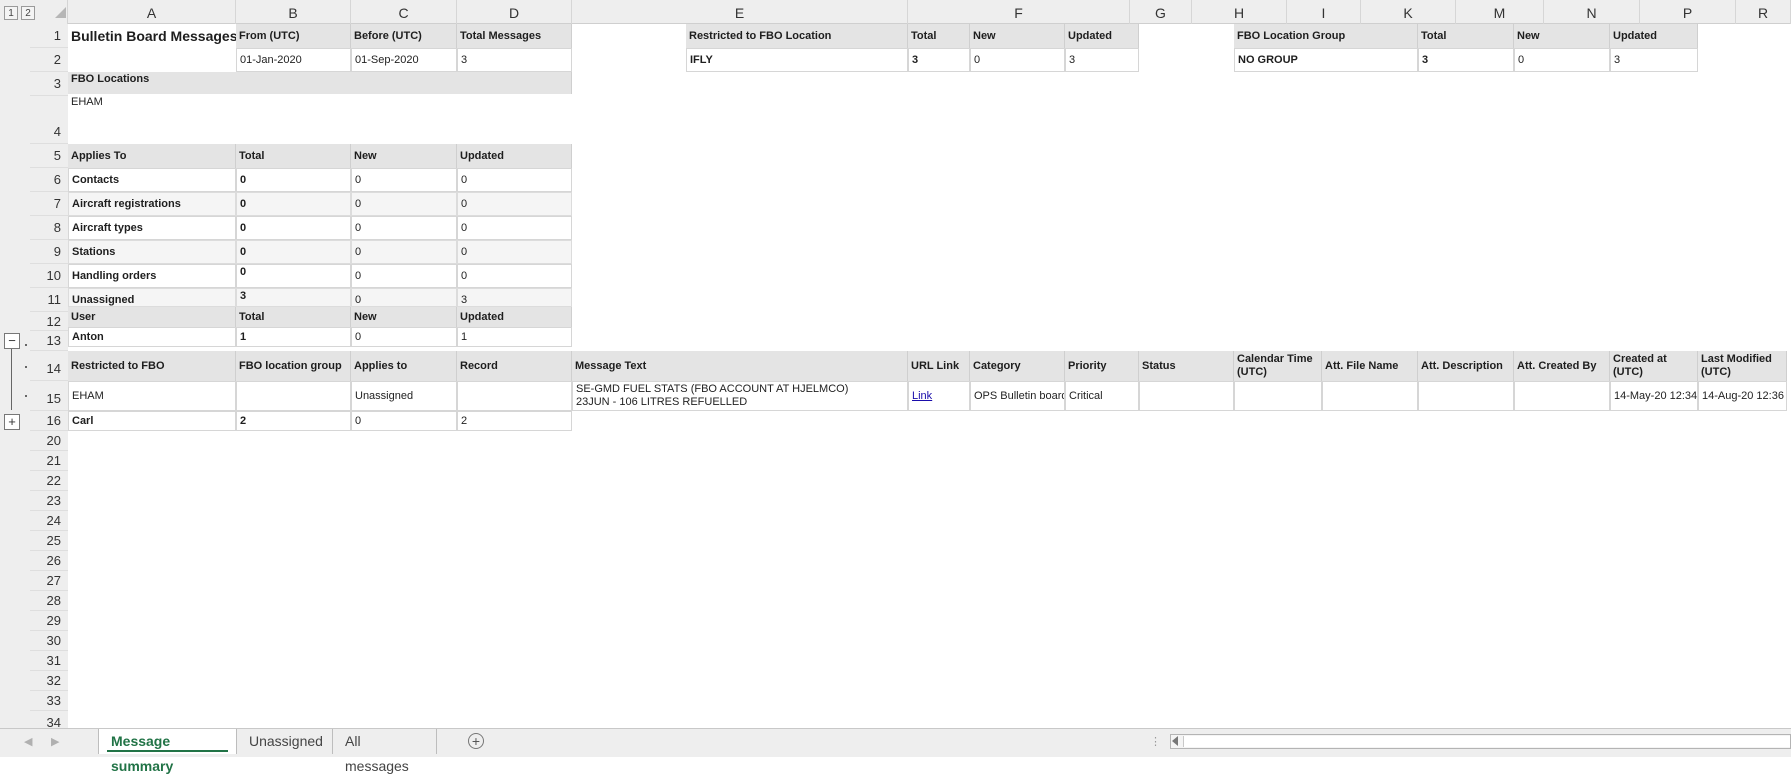  Describe the element at coordinates (1324, 12) in the screenshot. I see `column-header-i: I` at that location.